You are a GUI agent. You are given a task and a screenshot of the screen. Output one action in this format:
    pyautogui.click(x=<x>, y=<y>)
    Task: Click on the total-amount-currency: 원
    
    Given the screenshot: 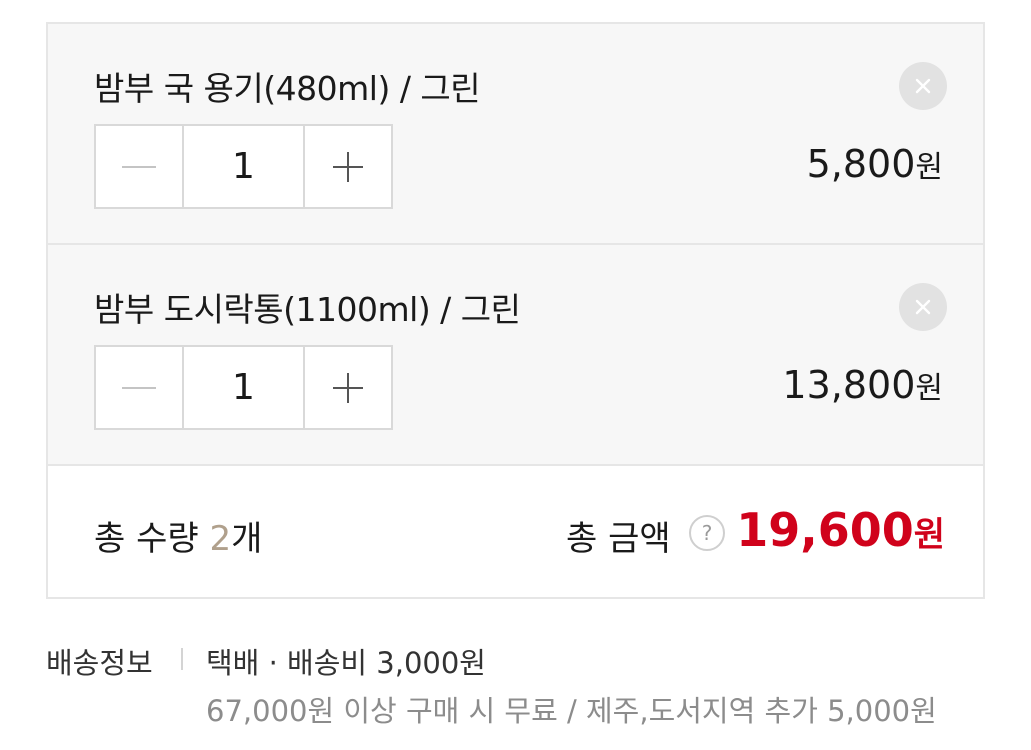 What is the action you would take?
    pyautogui.click(x=929, y=535)
    